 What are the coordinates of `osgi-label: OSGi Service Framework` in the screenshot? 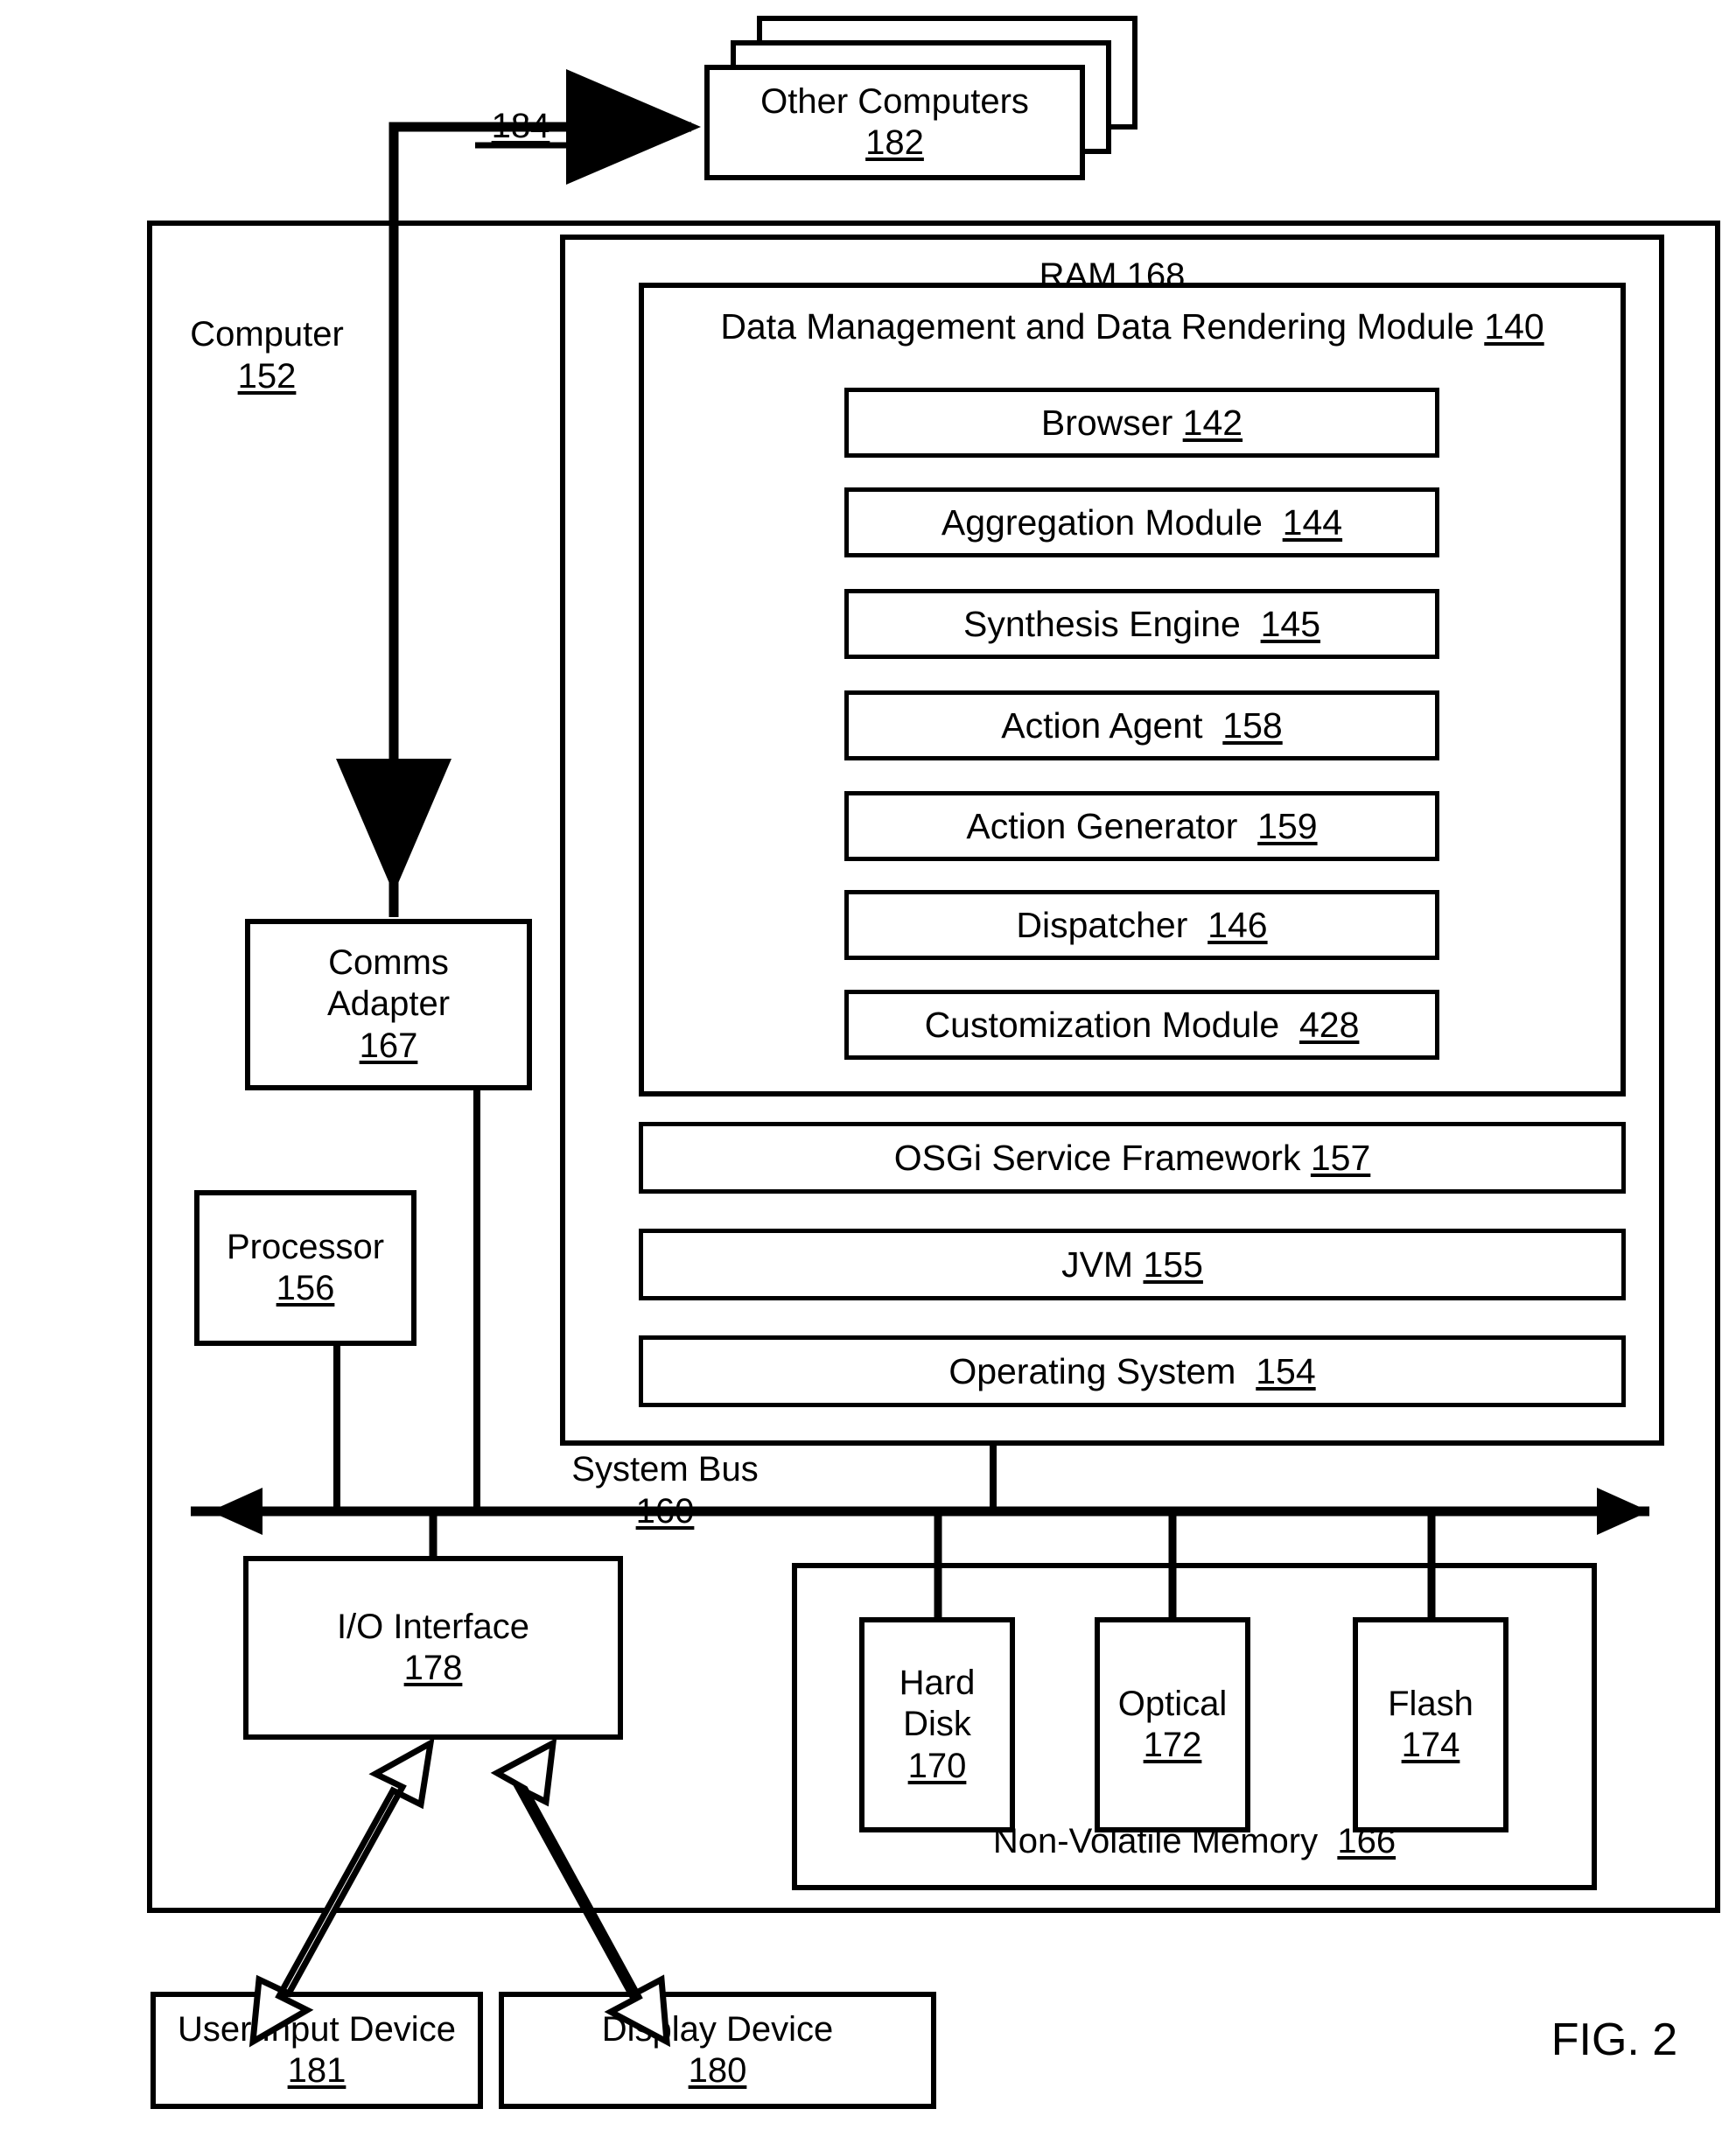 It's located at (1097, 1157).